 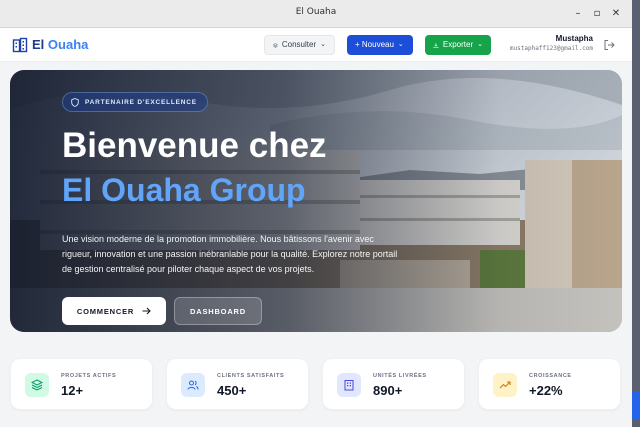 I want to click on building-icon, so click(x=349, y=385).